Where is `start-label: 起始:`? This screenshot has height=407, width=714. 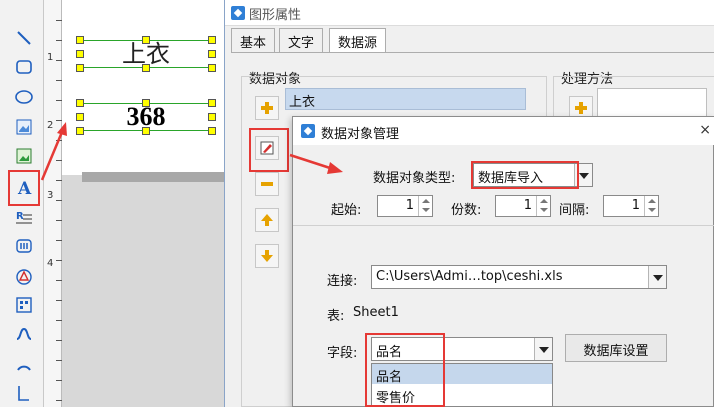 start-label: 起始: is located at coordinates (346, 210).